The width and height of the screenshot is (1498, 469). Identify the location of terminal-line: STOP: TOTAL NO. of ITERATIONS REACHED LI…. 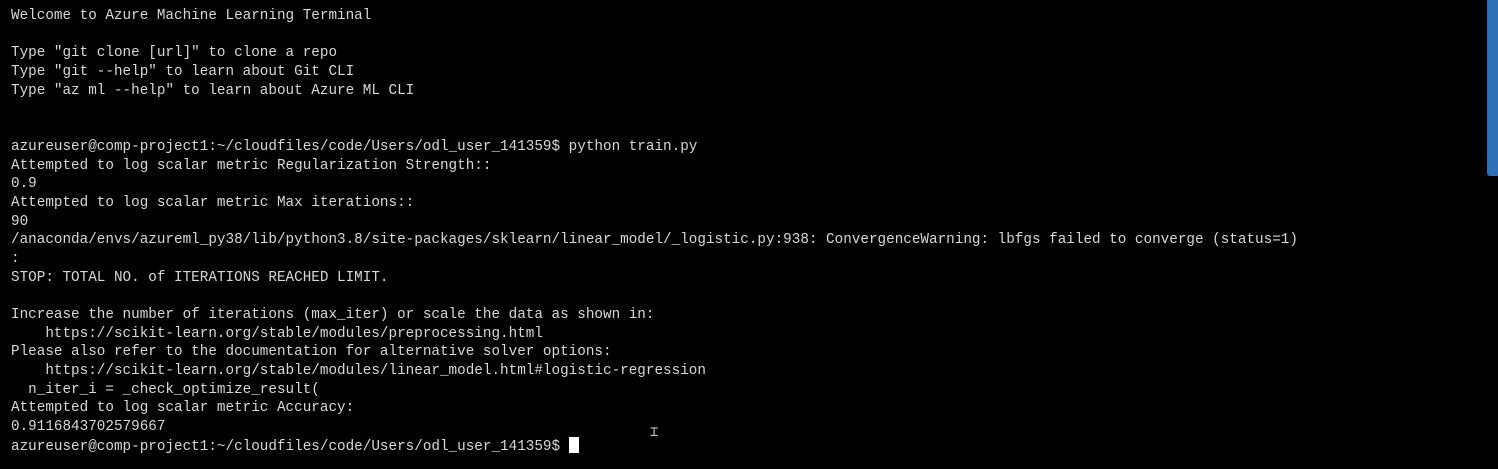
(200, 277).